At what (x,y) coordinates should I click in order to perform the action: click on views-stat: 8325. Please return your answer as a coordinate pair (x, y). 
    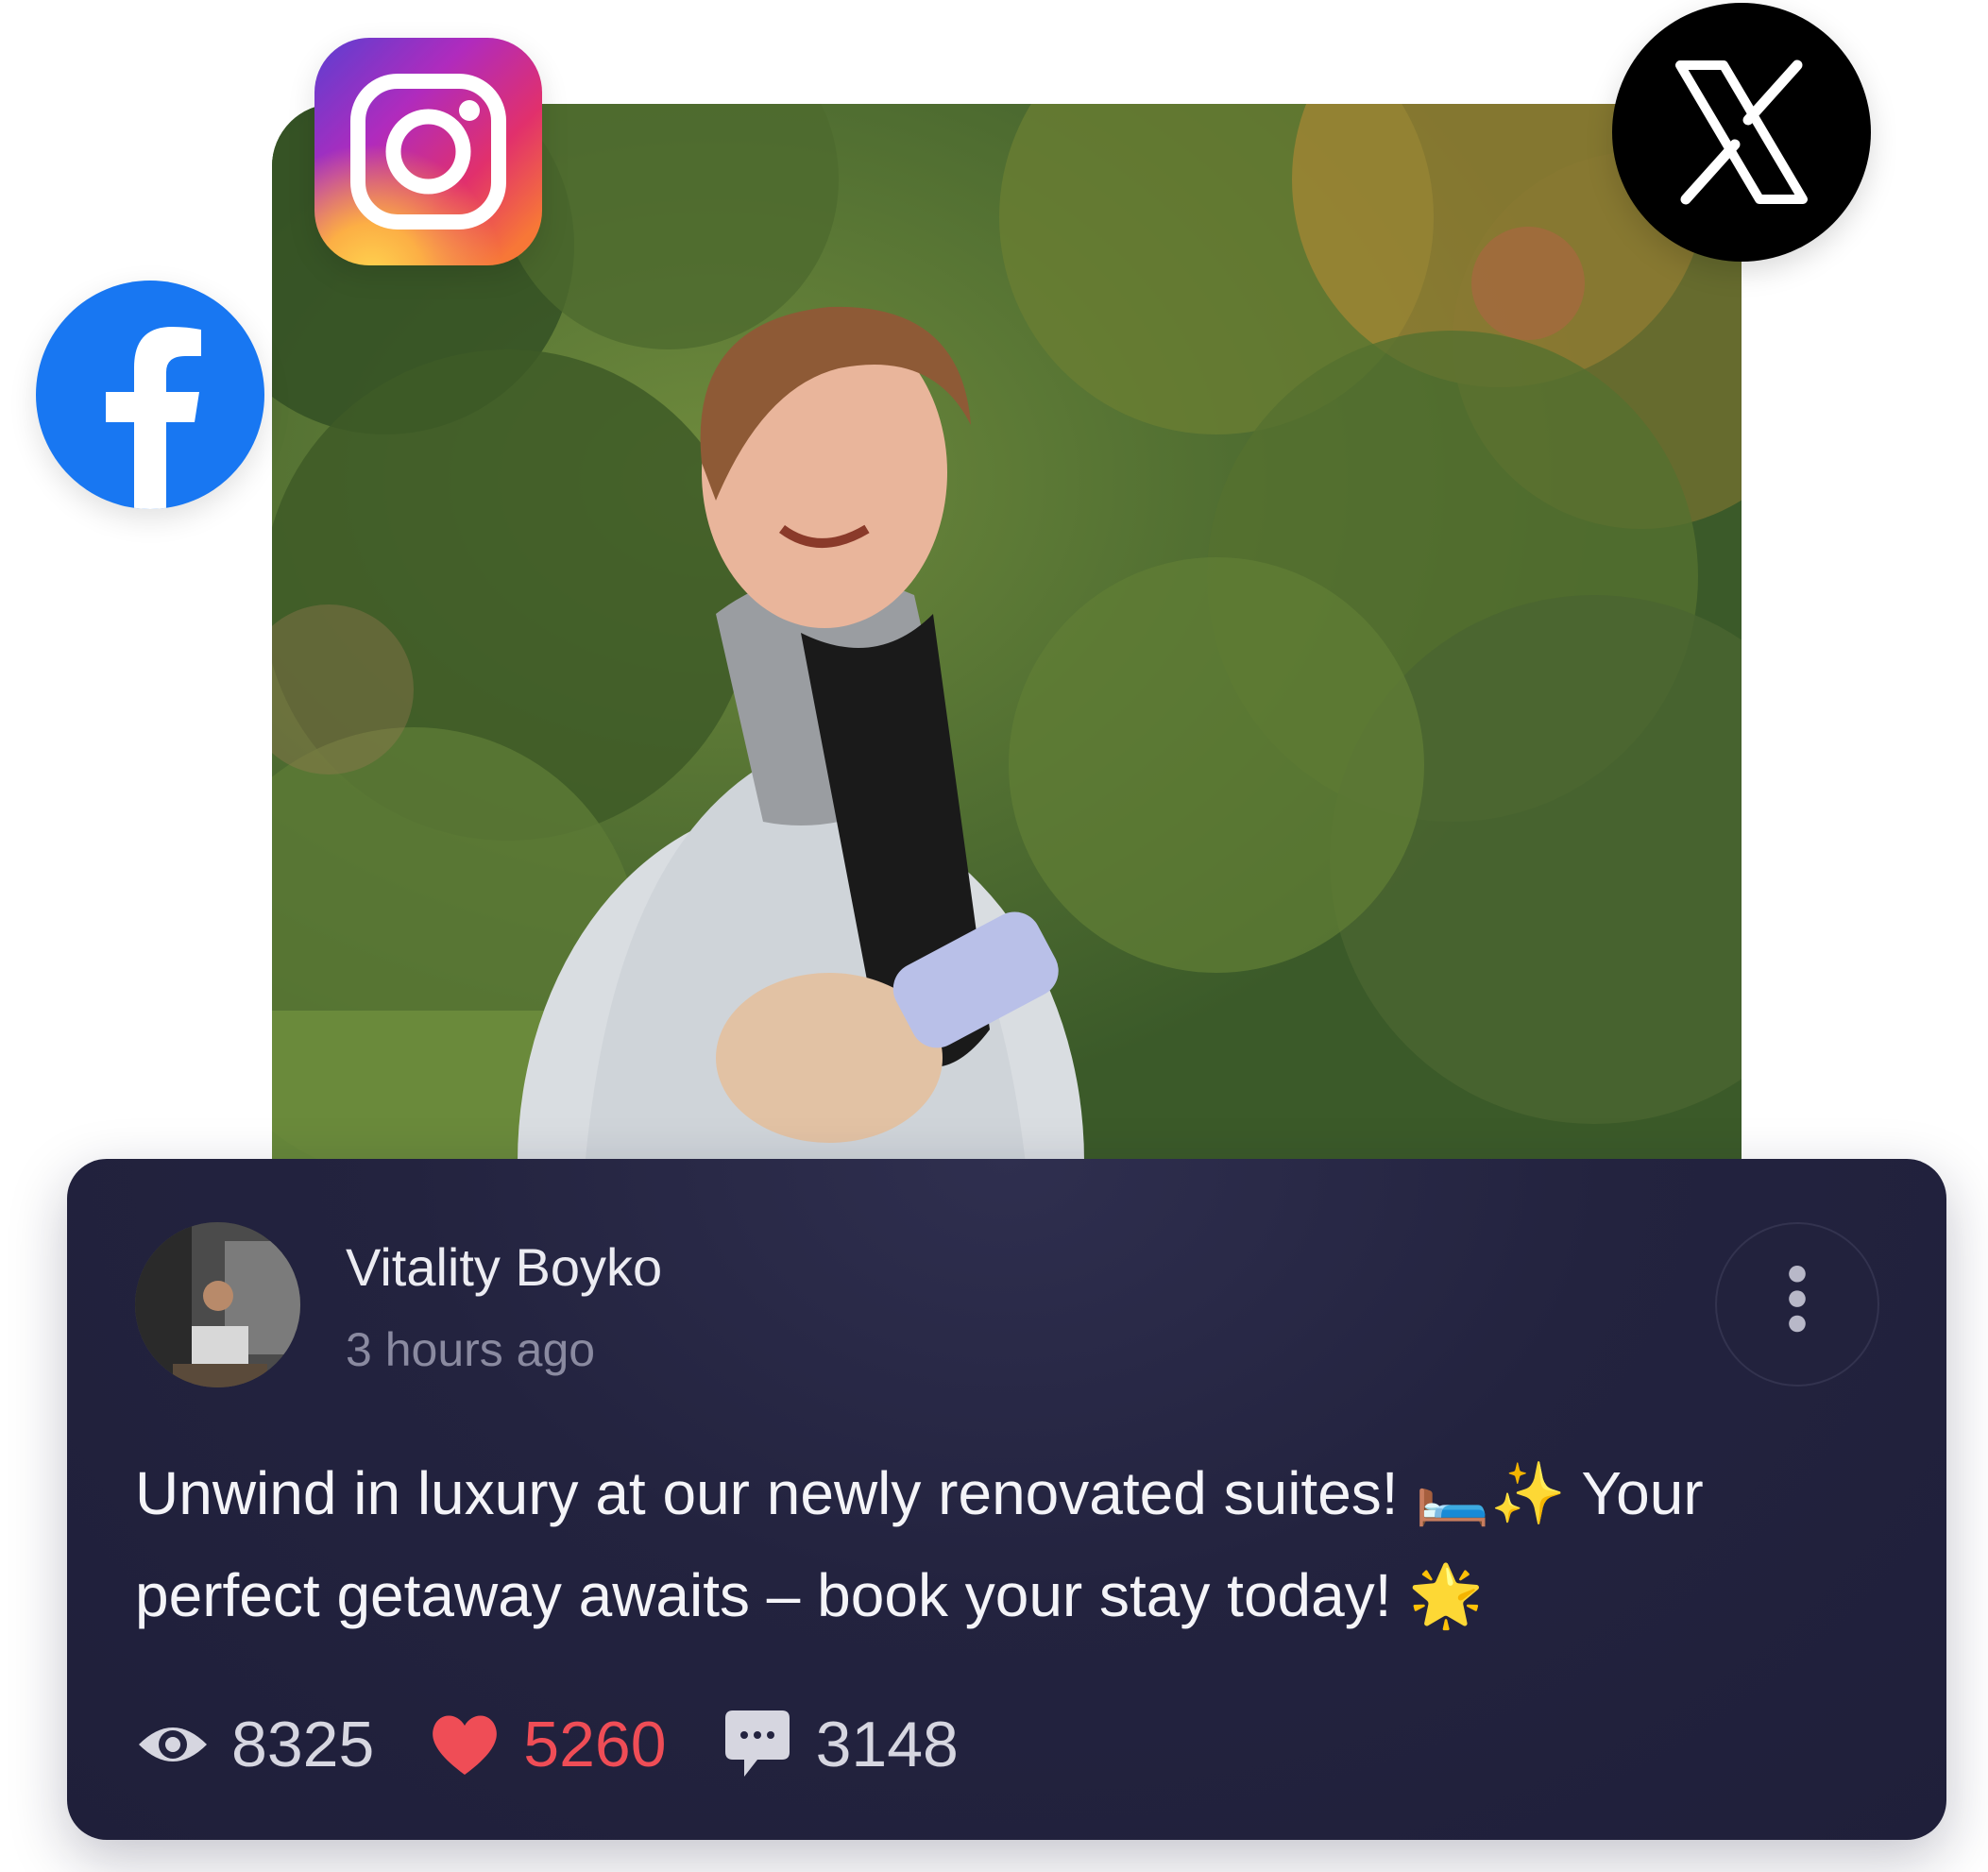
    Looking at the image, I should click on (254, 1744).